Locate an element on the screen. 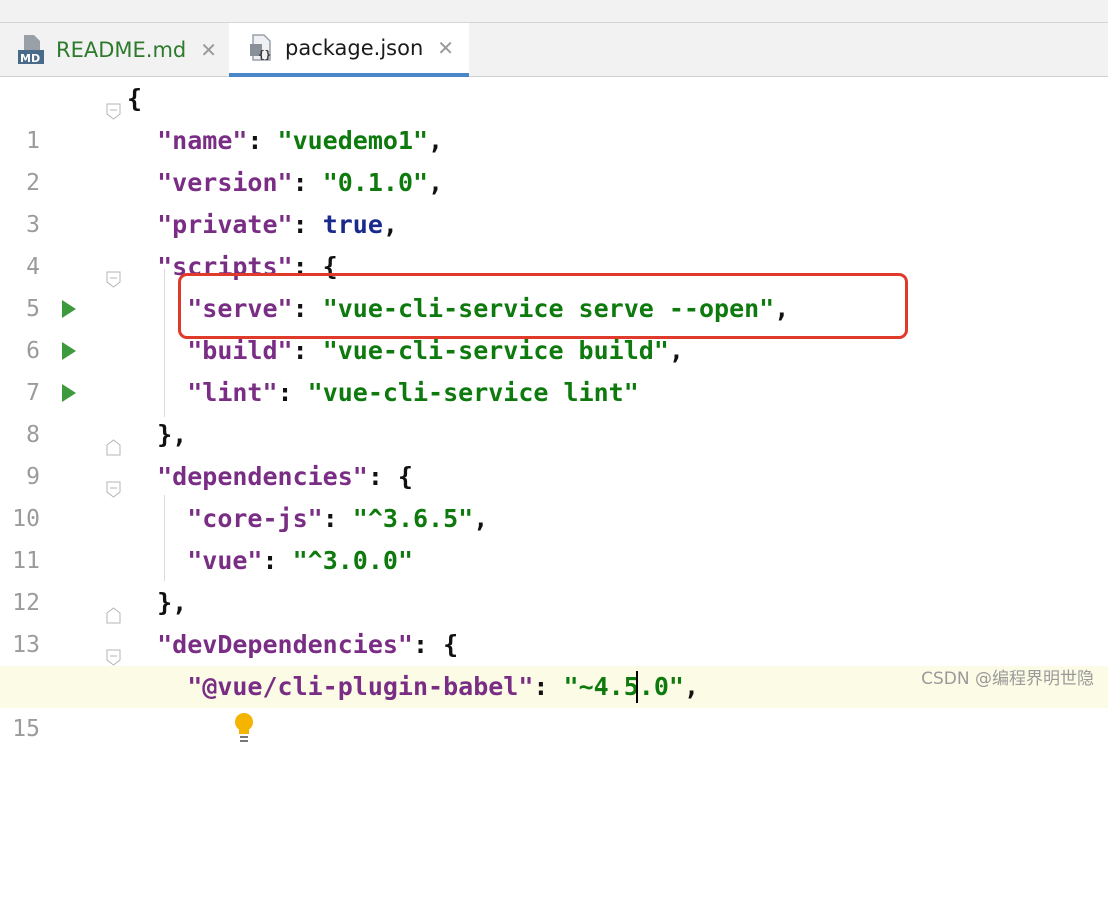 This screenshot has width=1108, height=918. markdown-file-icon: MD is located at coordinates (32, 50).